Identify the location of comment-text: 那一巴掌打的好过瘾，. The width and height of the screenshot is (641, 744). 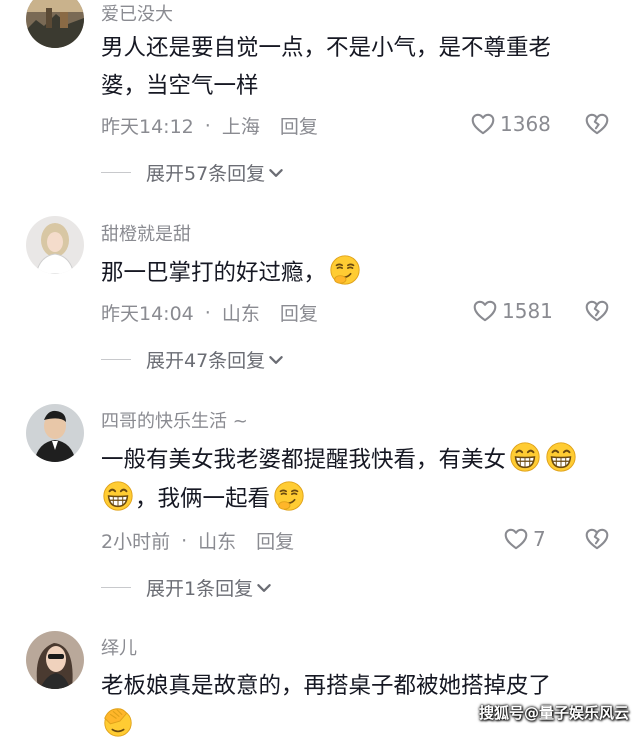
(351, 272).